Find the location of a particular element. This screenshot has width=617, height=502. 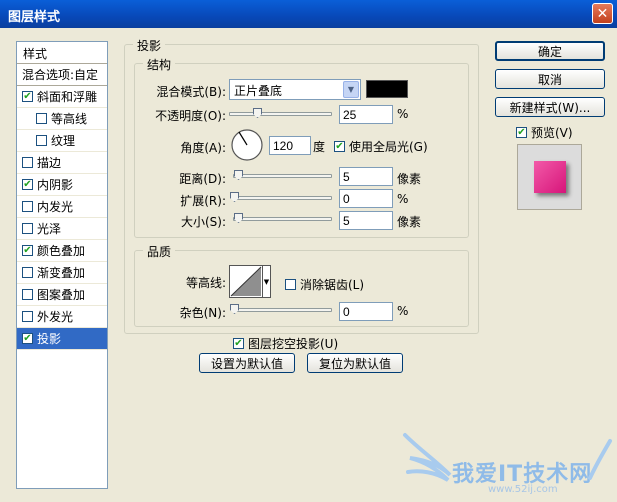

contour-linear-icon is located at coordinates (246, 281).